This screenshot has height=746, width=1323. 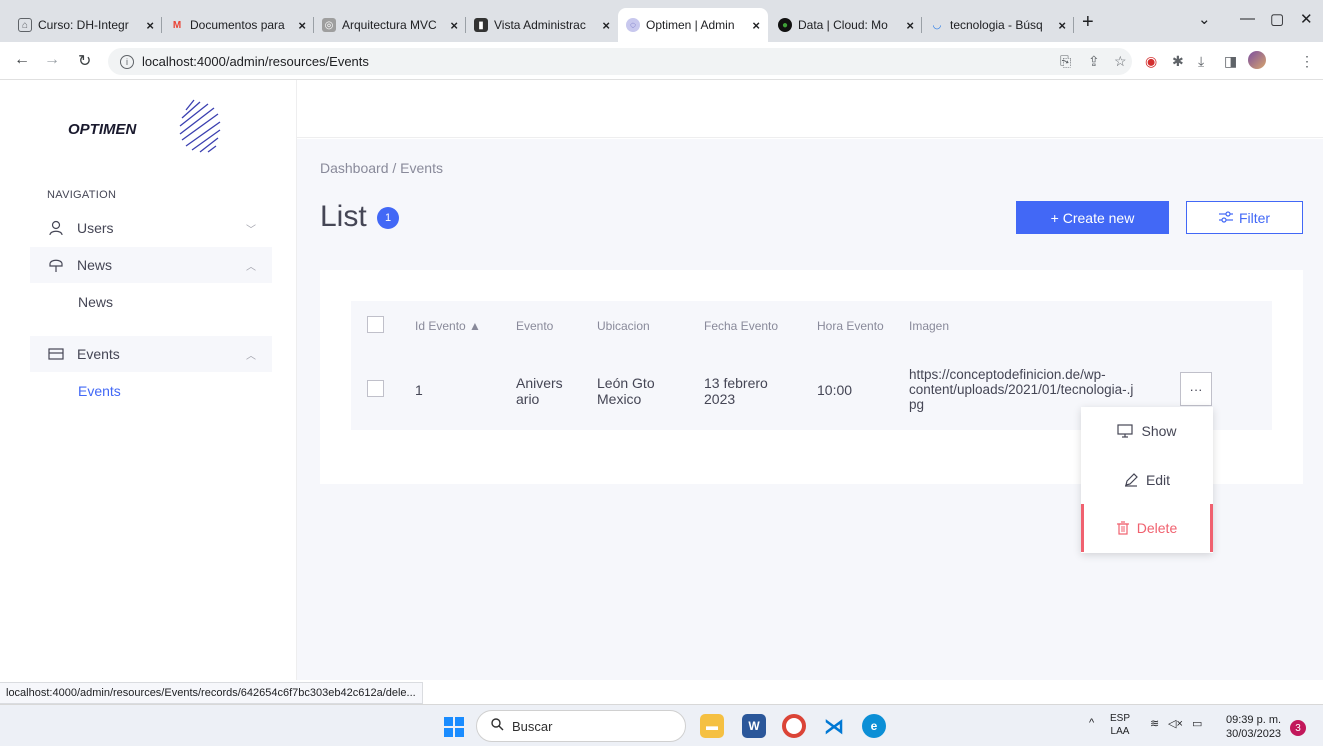 What do you see at coordinates (343, 216) in the screenshot?
I see `page-title: List` at bounding box center [343, 216].